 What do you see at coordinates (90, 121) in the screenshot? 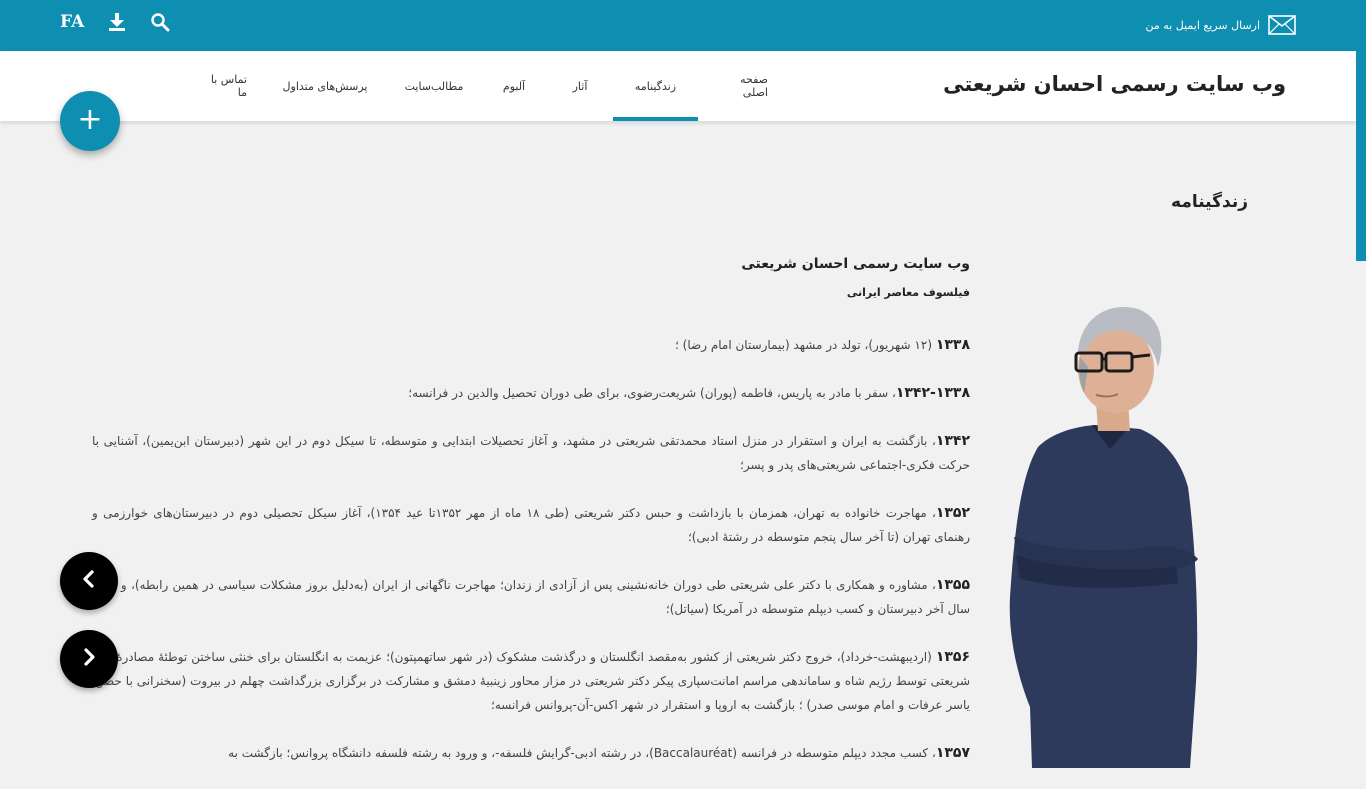
I see `add-button: +` at bounding box center [90, 121].